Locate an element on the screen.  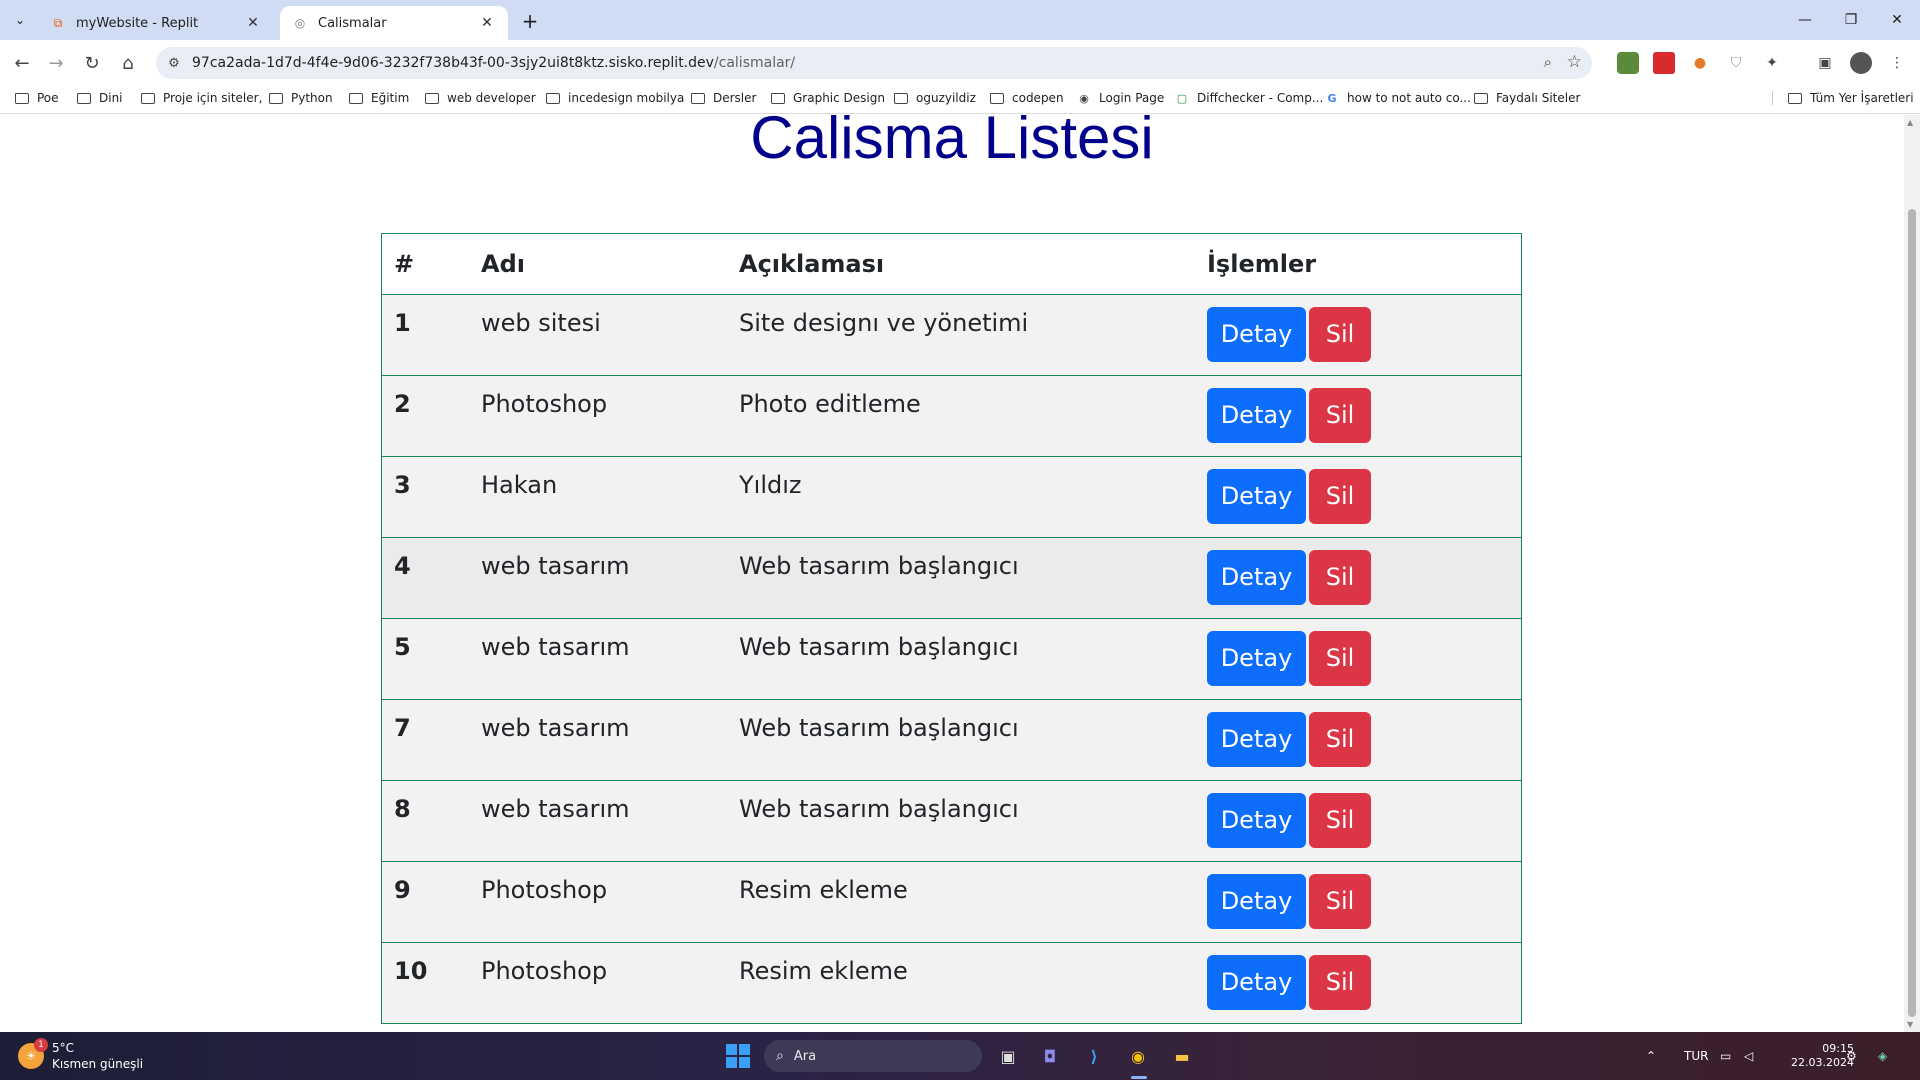
bookmark-item: Eğitim is located at coordinates (378, 98).